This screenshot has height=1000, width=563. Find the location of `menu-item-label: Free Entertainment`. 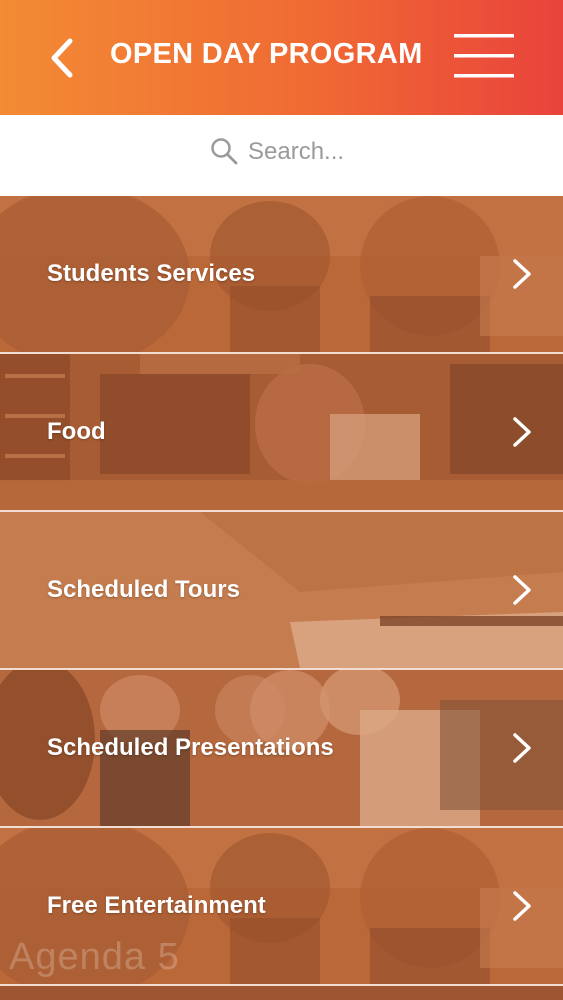

menu-item-label: Free Entertainment is located at coordinates (156, 905).